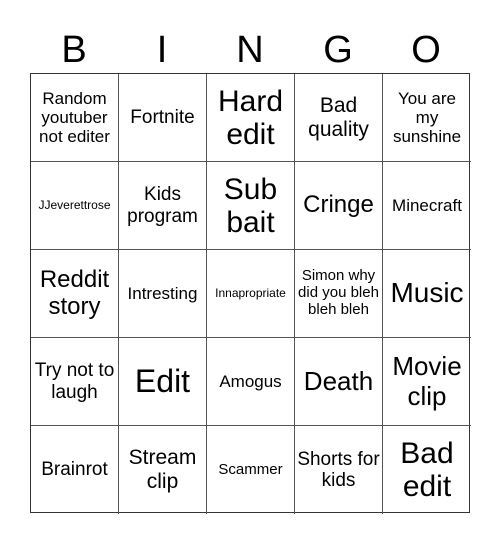  What do you see at coordinates (339, 470) in the screenshot?
I see `bingo-cell: Shorts for kids` at bounding box center [339, 470].